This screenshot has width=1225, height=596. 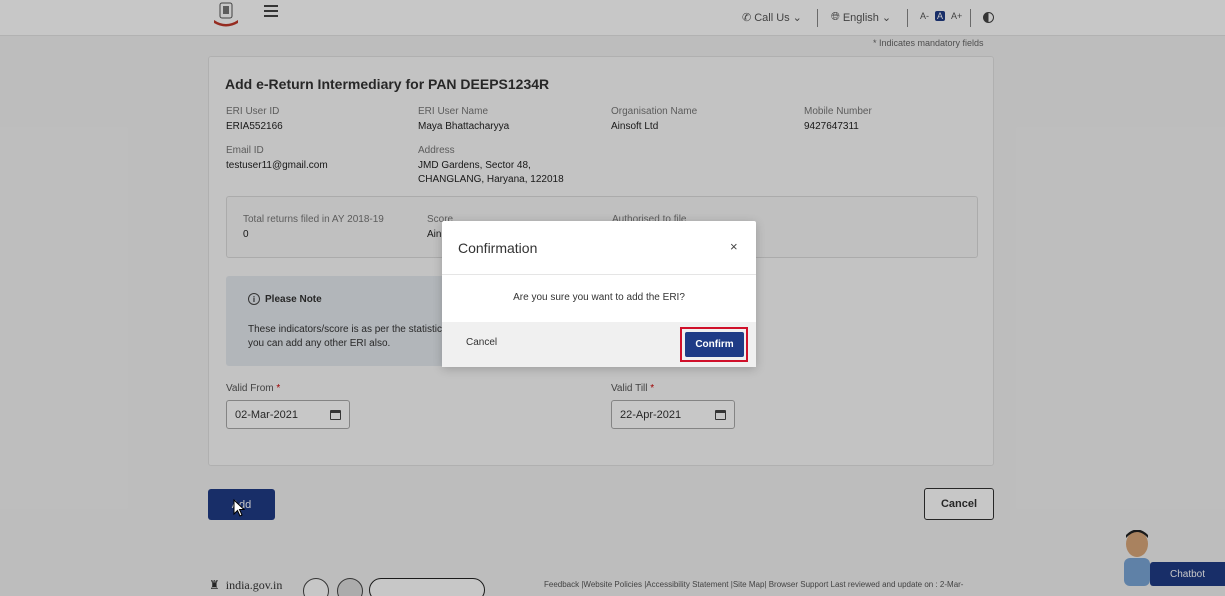 I want to click on mouse-cursor-icon, so click(x=239, y=508).